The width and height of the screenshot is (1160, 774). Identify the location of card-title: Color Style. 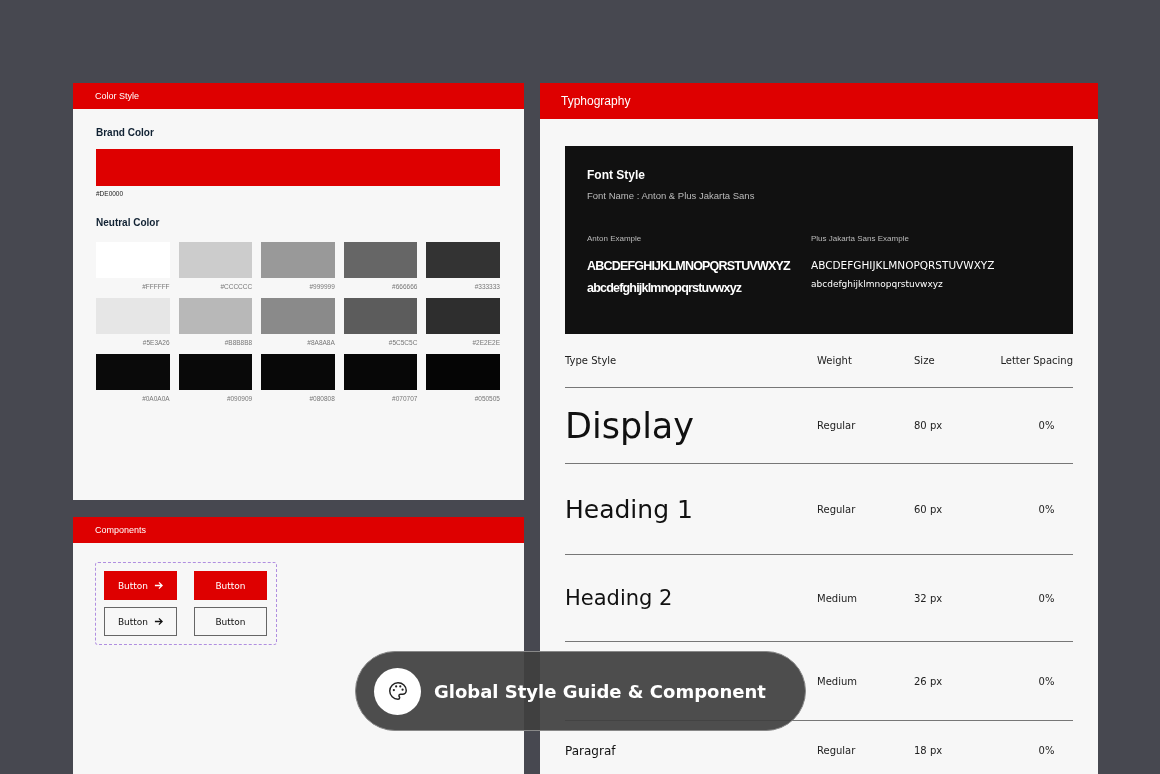
(117, 96).